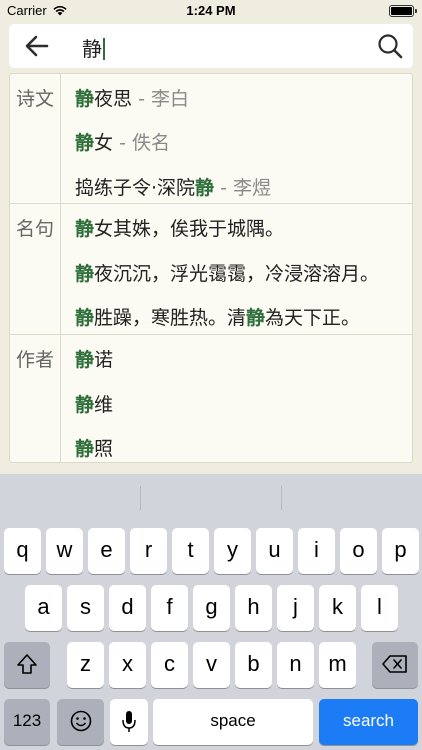 The width and height of the screenshot is (422, 750). I want to click on result-row: 静照, so click(94, 447).